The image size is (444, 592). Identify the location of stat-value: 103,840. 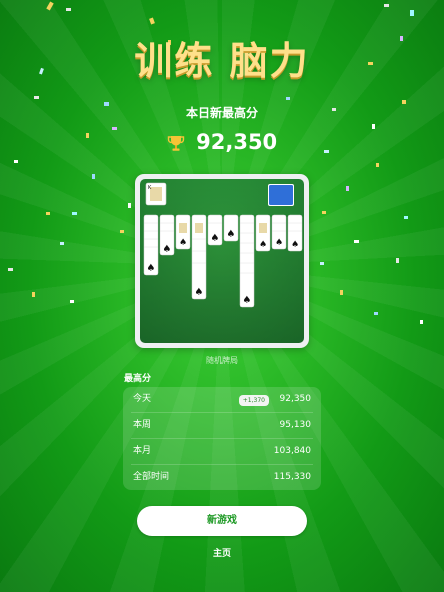
(292, 451).